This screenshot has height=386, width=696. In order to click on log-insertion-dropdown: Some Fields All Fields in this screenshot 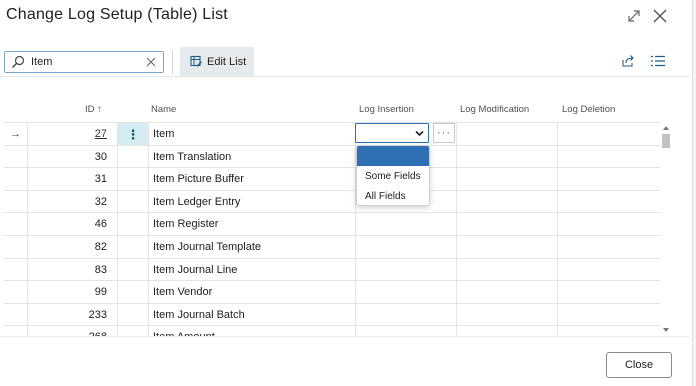, I will do `click(393, 175)`.